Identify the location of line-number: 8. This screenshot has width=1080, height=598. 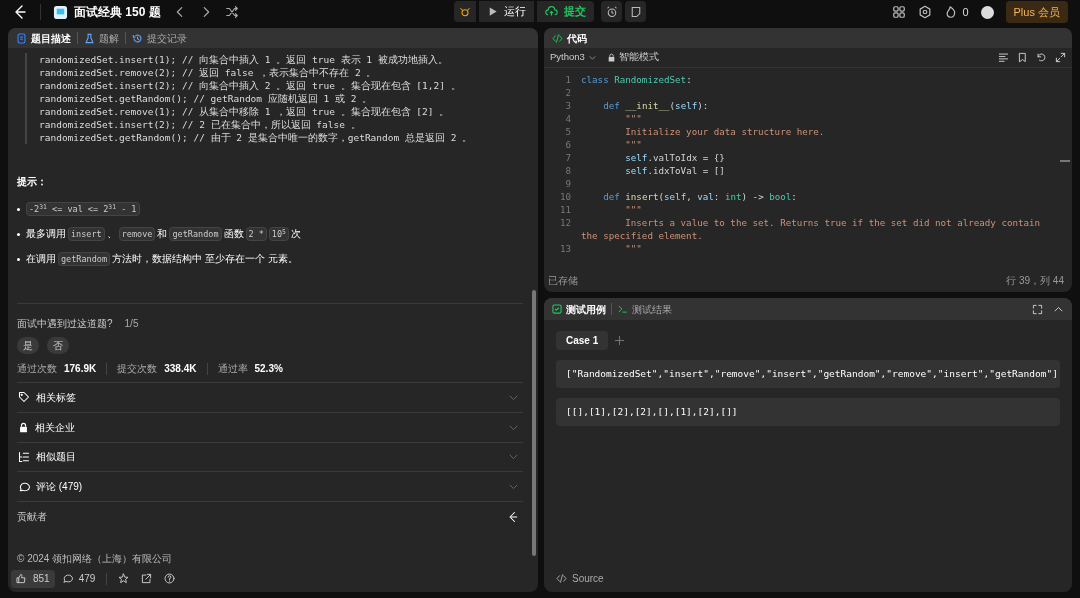
(567, 170).